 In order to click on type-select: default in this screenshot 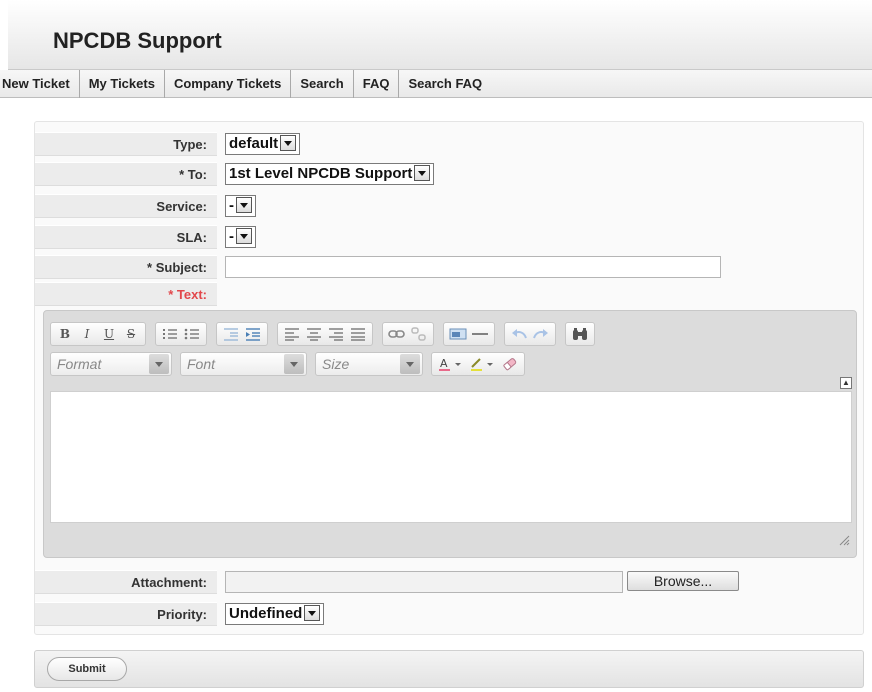, I will do `click(263, 144)`.